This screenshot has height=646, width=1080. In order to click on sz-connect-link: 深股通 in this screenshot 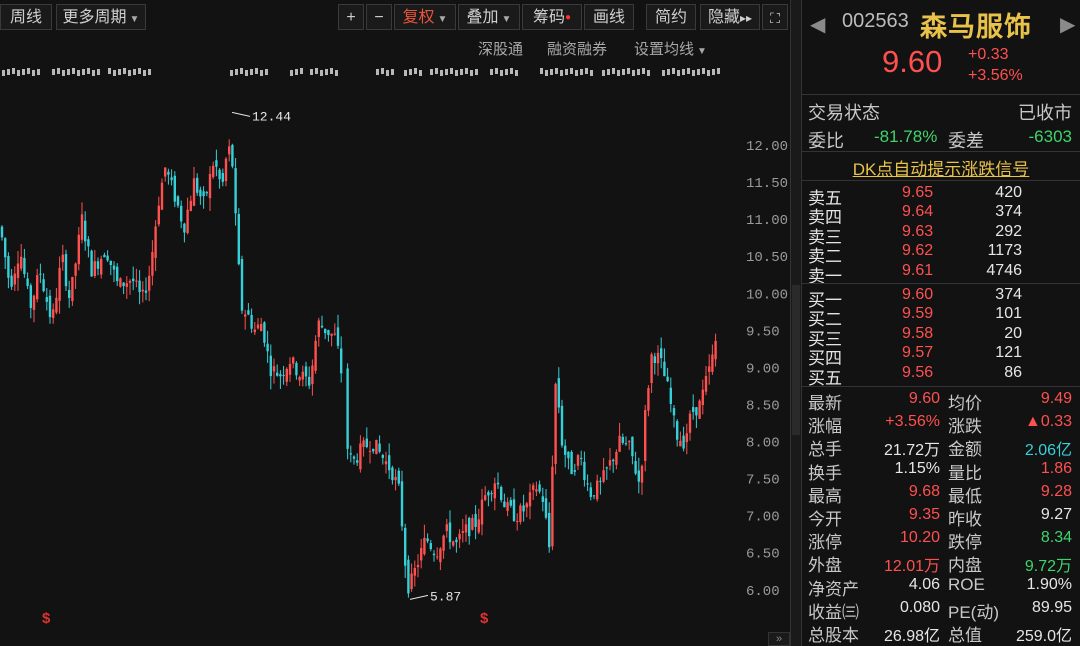, I will do `click(500, 49)`.